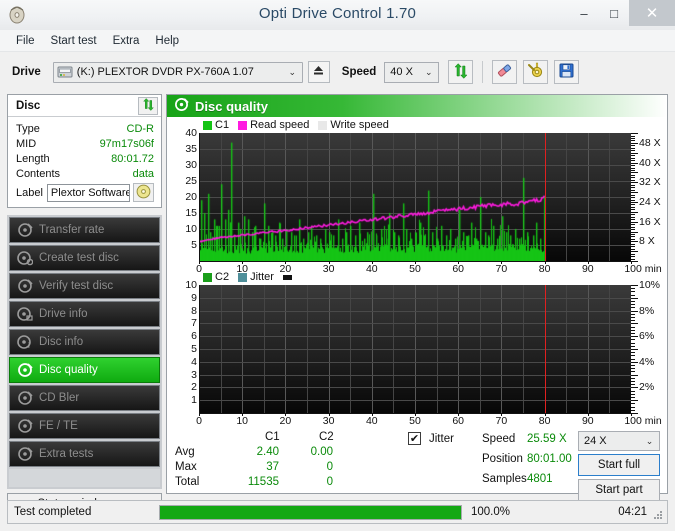 The image size is (675, 531). I want to click on close-button: ✕, so click(652, 13).